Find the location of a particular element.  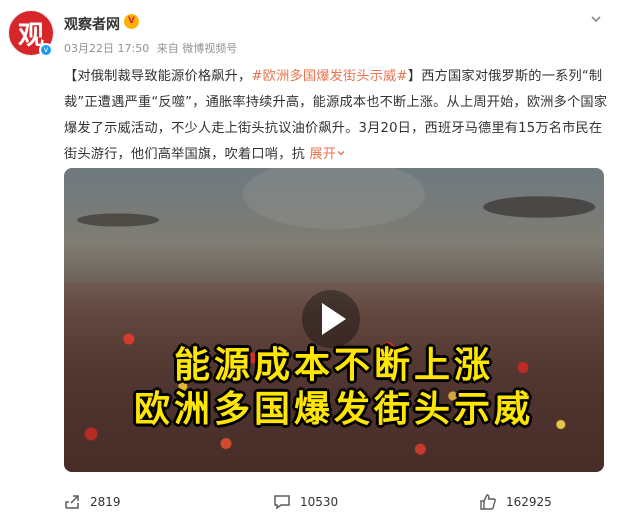

like-button: 162925 is located at coordinates (515, 502).